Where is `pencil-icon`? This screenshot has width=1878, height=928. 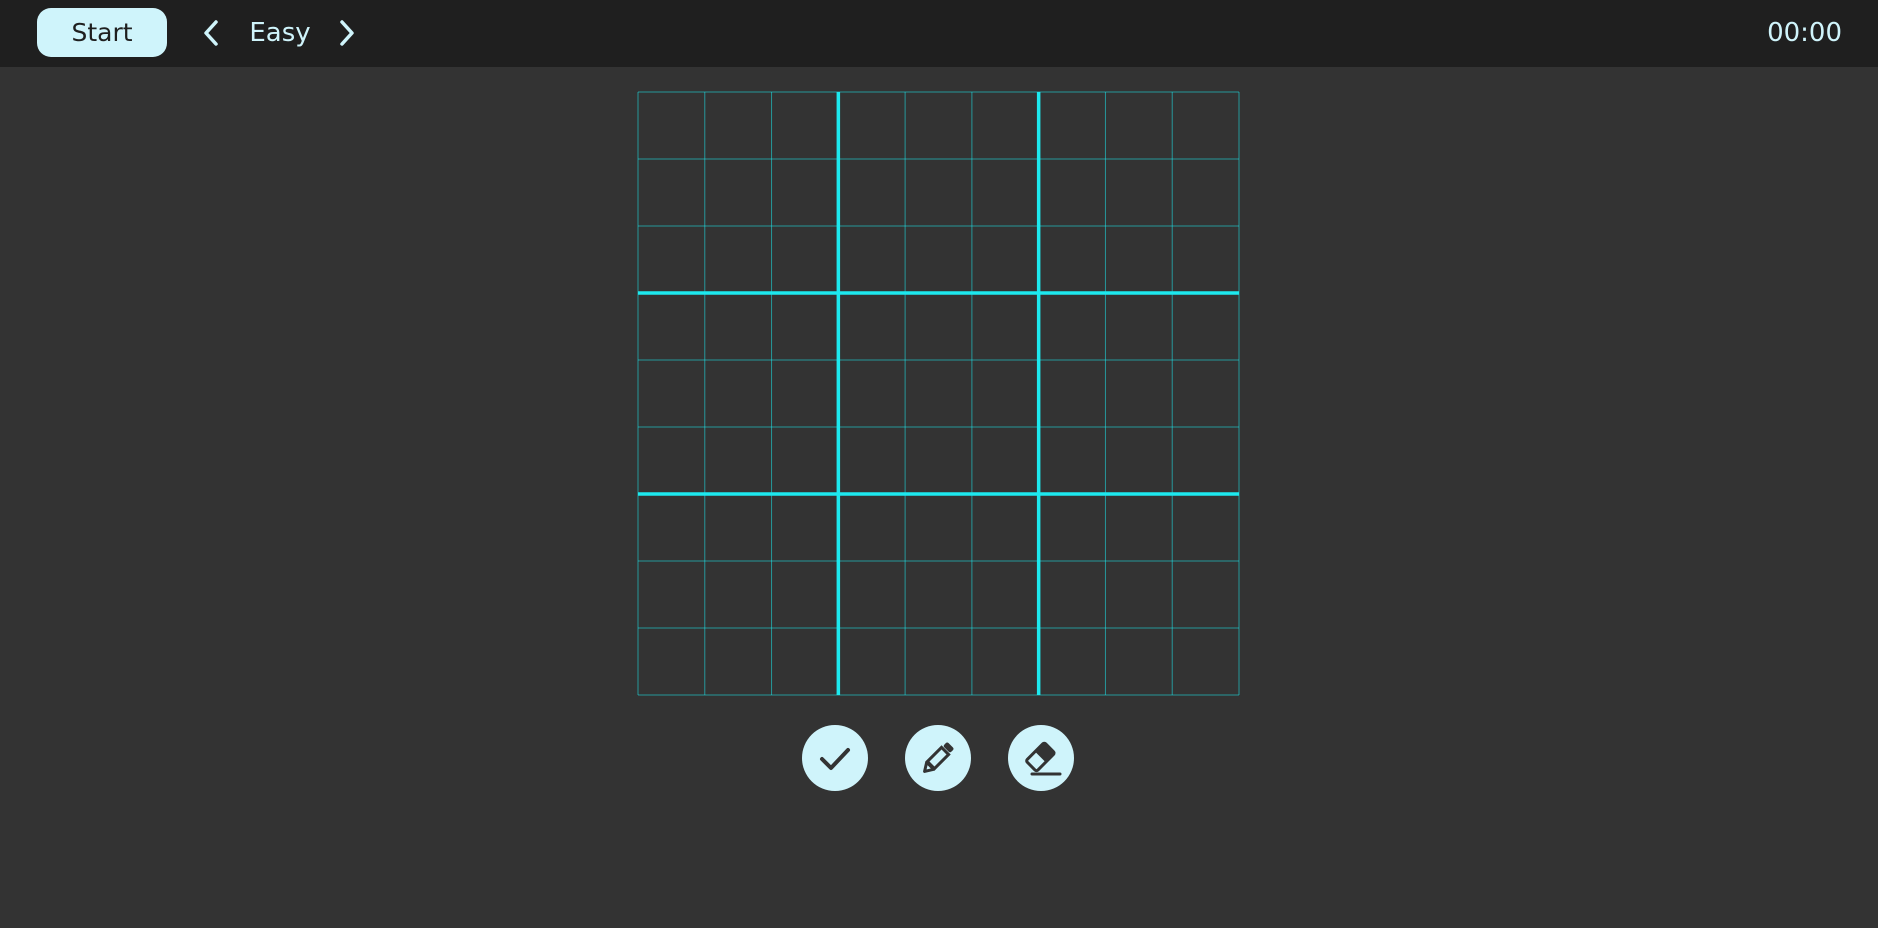 pencil-icon is located at coordinates (938, 757).